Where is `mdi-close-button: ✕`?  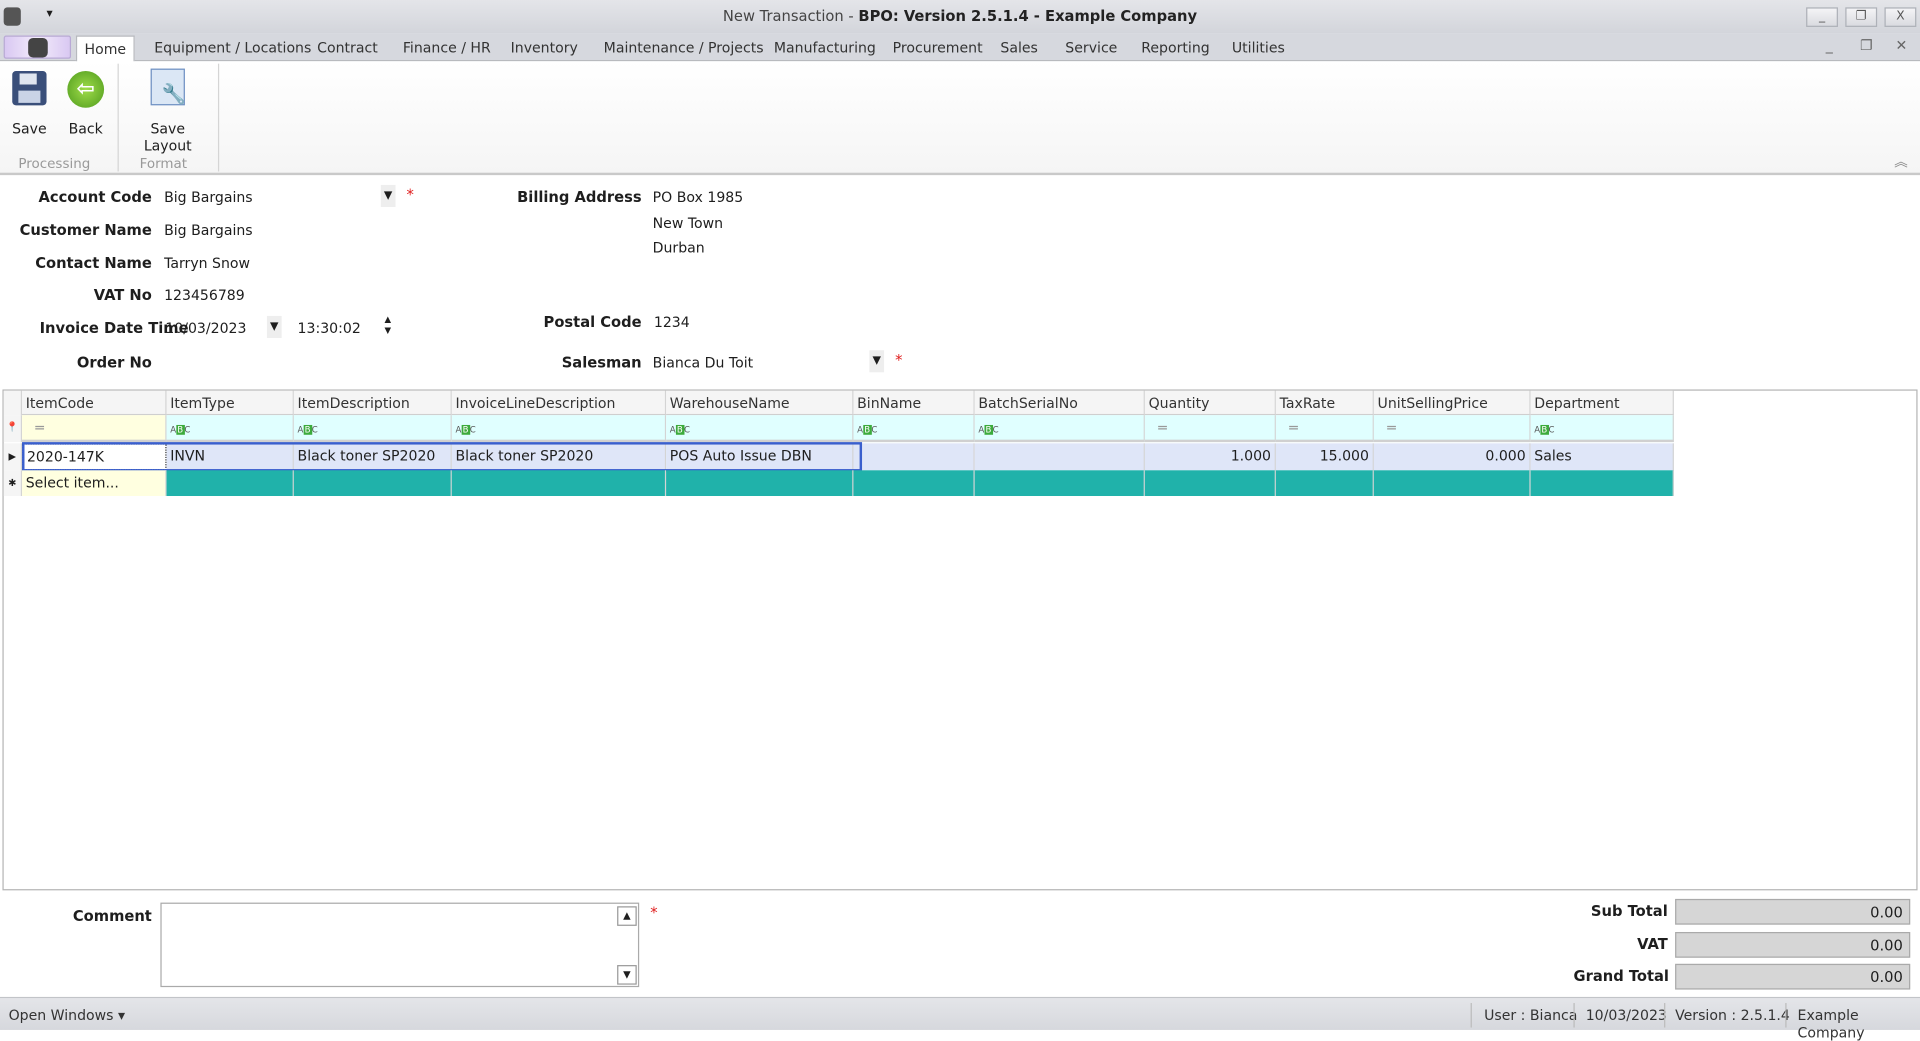
mdi-close-button: ✕ is located at coordinates (1902, 45).